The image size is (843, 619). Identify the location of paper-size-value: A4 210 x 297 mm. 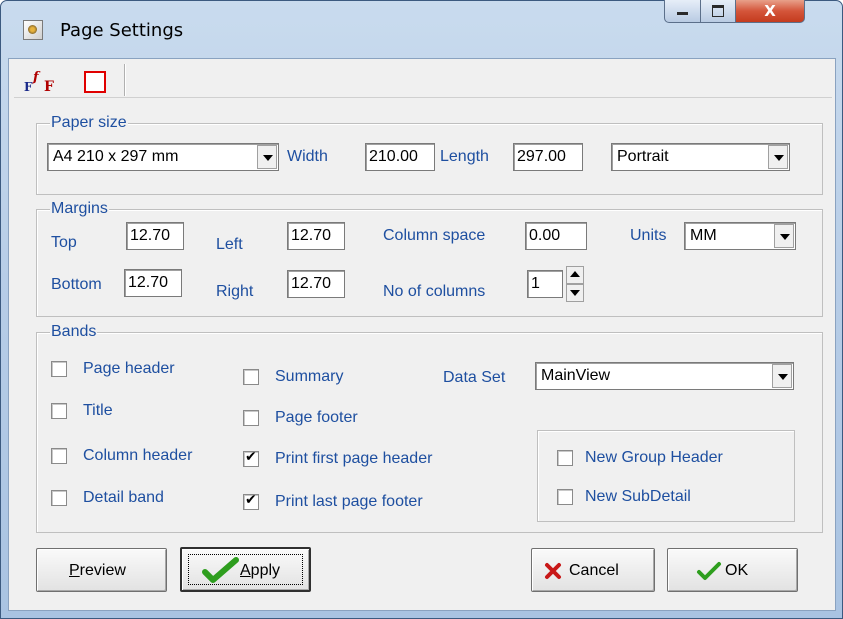
(116, 156).